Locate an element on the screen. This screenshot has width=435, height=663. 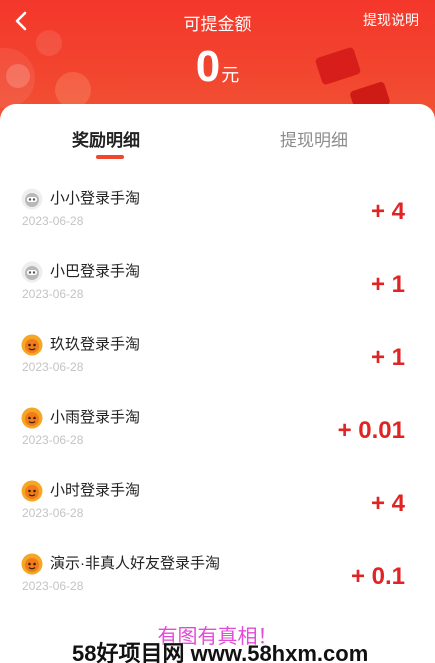
record-name: 演示·非真人好友登录手淘 is located at coordinates (135, 563).